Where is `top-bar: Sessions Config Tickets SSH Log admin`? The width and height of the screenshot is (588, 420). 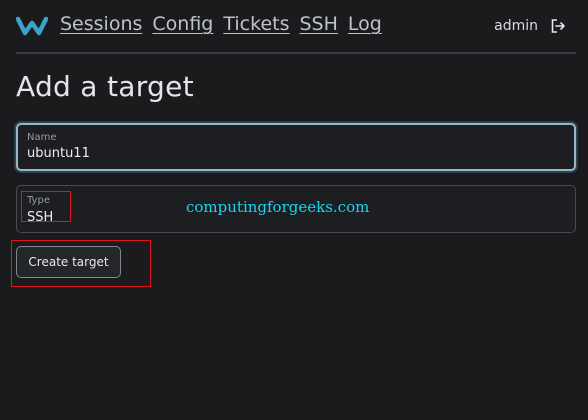
top-bar: Sessions Config Tickets SSH Log admin is located at coordinates (296, 27).